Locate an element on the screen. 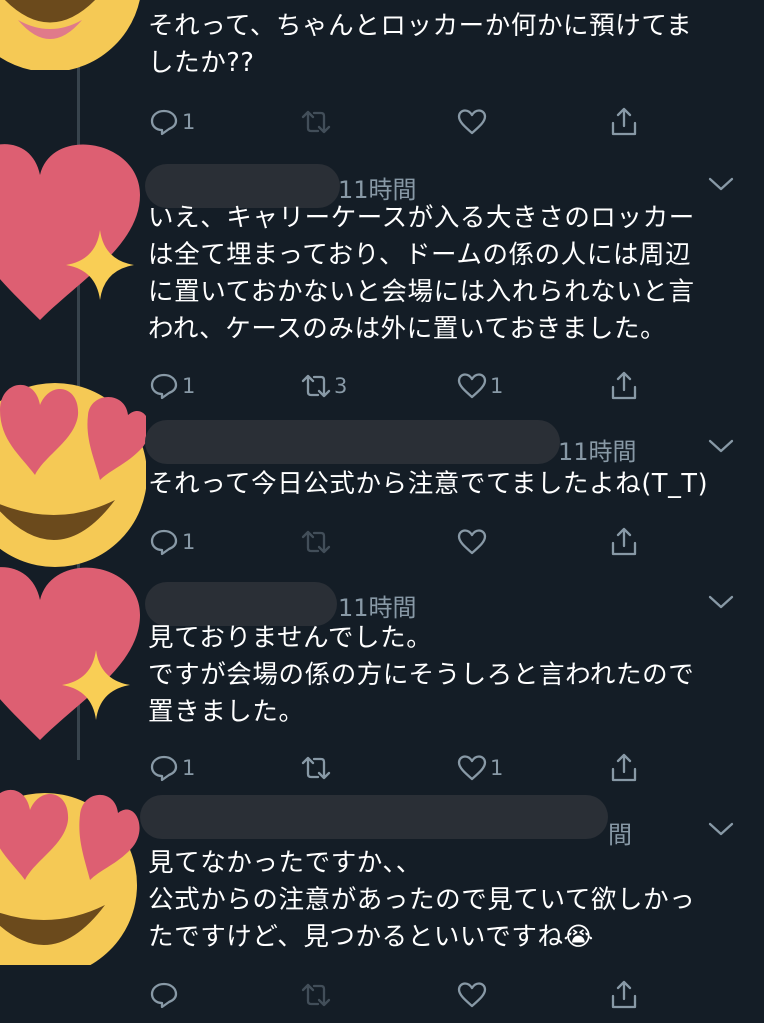 The image size is (764, 1023). retweet-count: 3 is located at coordinates (341, 386).